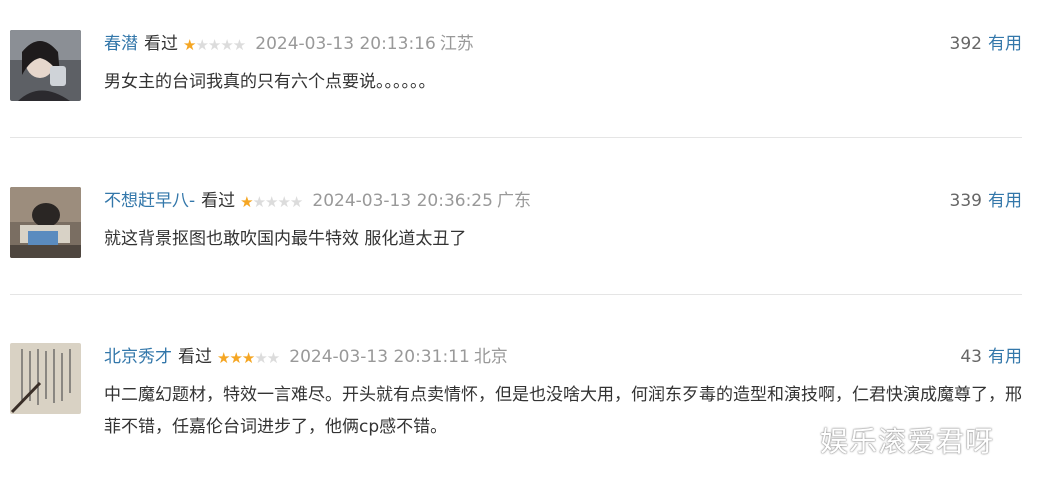  I want to click on vote-count: 43, so click(971, 357).